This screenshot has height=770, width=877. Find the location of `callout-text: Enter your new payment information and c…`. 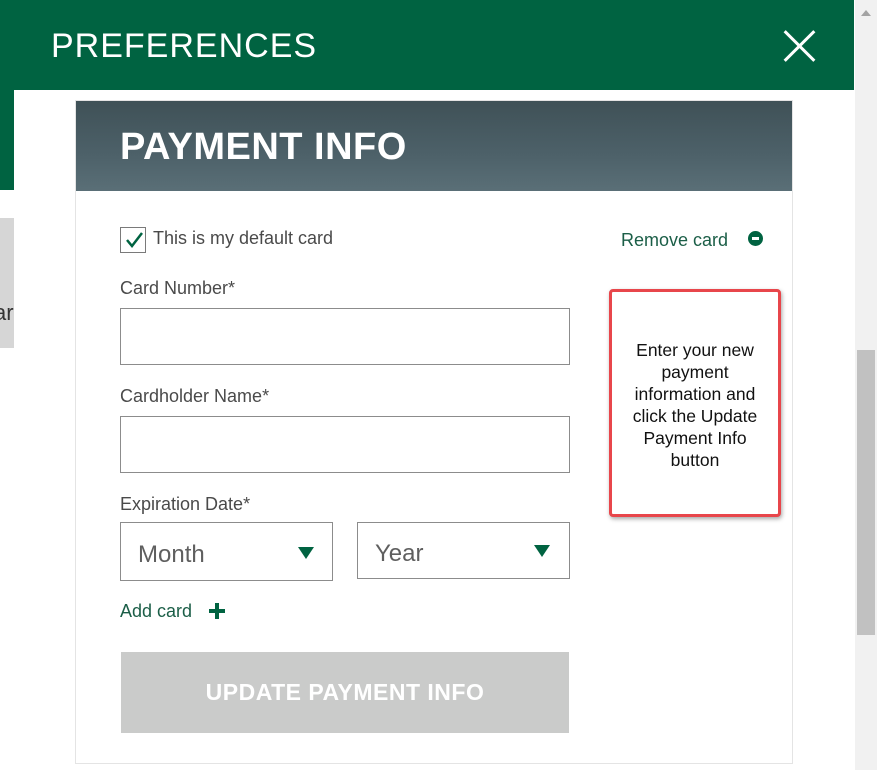

callout-text: Enter your new payment information and c… is located at coordinates (695, 405).